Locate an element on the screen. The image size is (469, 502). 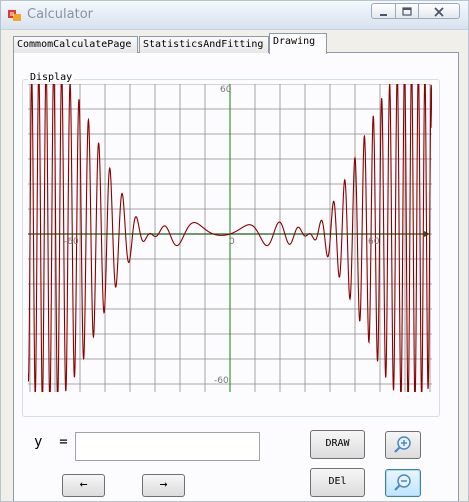
zoom-in-icon is located at coordinates (402, 444).